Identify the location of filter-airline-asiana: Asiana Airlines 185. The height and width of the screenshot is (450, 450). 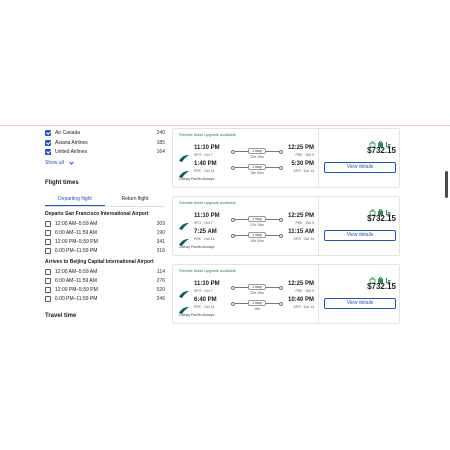
(105, 142).